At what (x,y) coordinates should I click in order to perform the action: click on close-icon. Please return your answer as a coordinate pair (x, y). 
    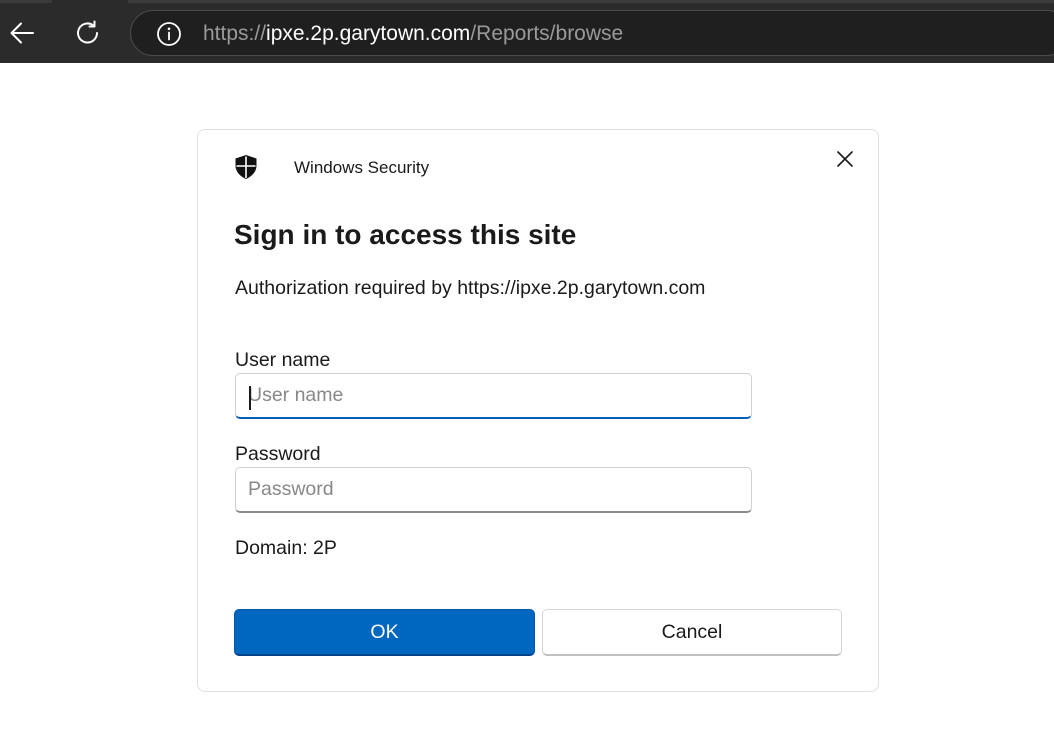
    Looking at the image, I should click on (845, 159).